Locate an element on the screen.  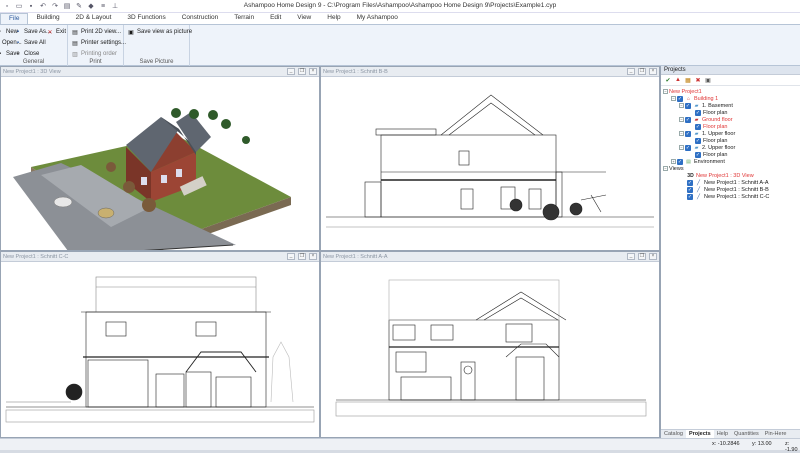
save-icon: ▪ is located at coordinates (31, 6).